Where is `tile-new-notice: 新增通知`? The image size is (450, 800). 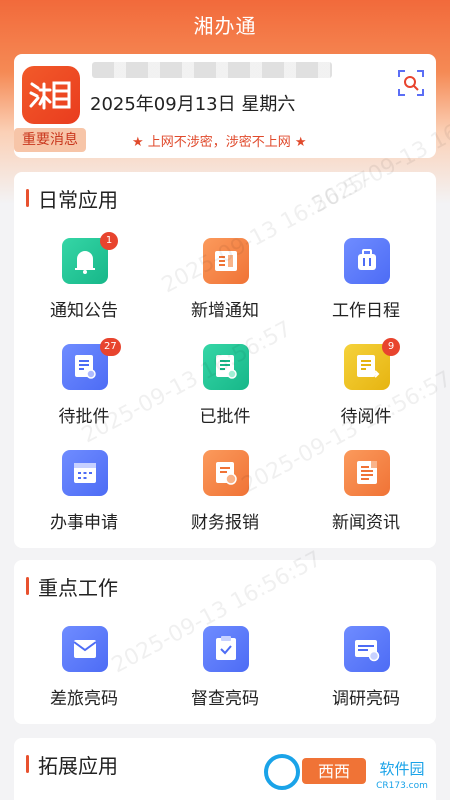 tile-new-notice: 新增通知 is located at coordinates (225, 288).